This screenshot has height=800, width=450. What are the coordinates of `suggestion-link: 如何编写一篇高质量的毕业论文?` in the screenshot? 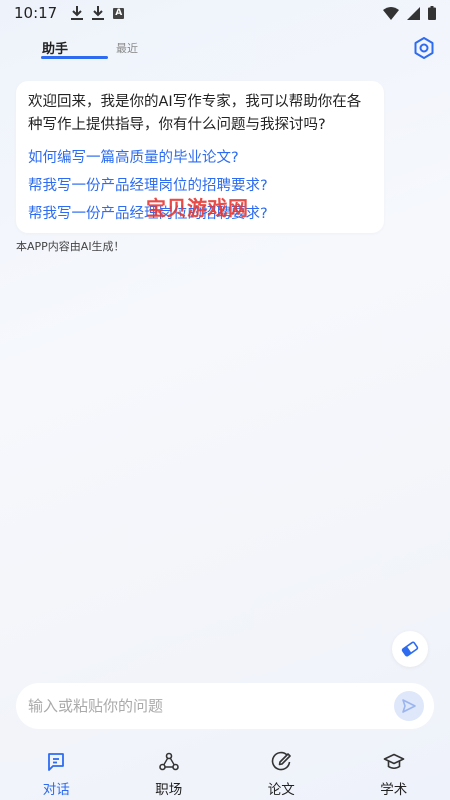 It's located at (200, 158).